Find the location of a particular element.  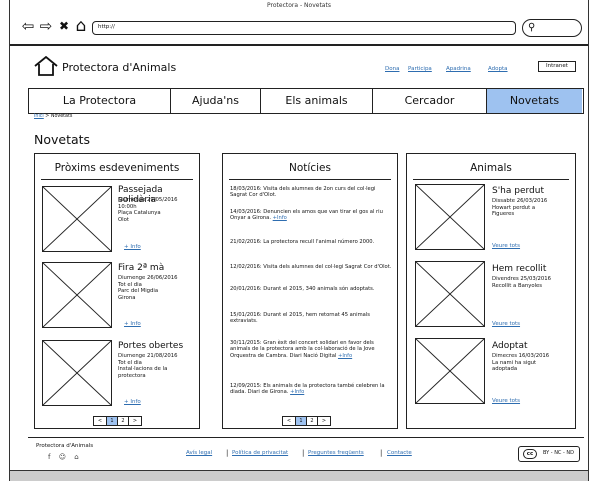

nav-novetats: Novetats is located at coordinates (534, 101).